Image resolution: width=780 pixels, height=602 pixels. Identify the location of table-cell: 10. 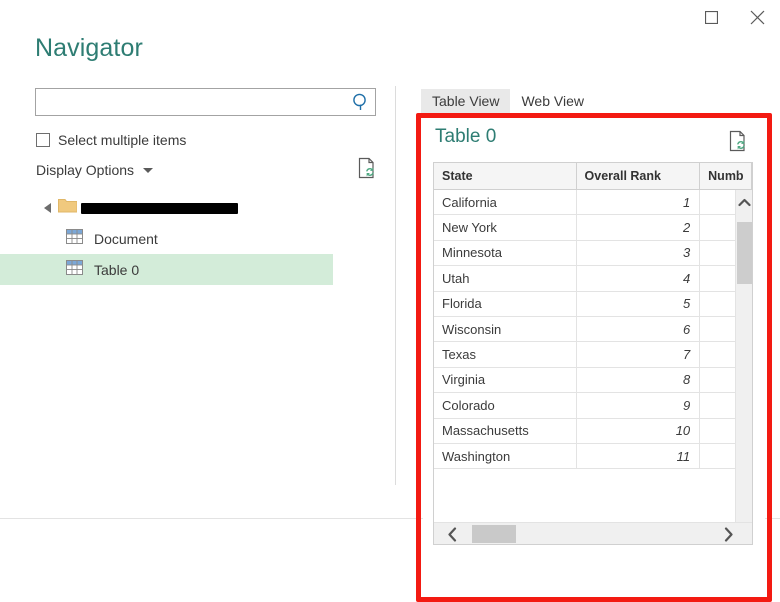
(639, 430).